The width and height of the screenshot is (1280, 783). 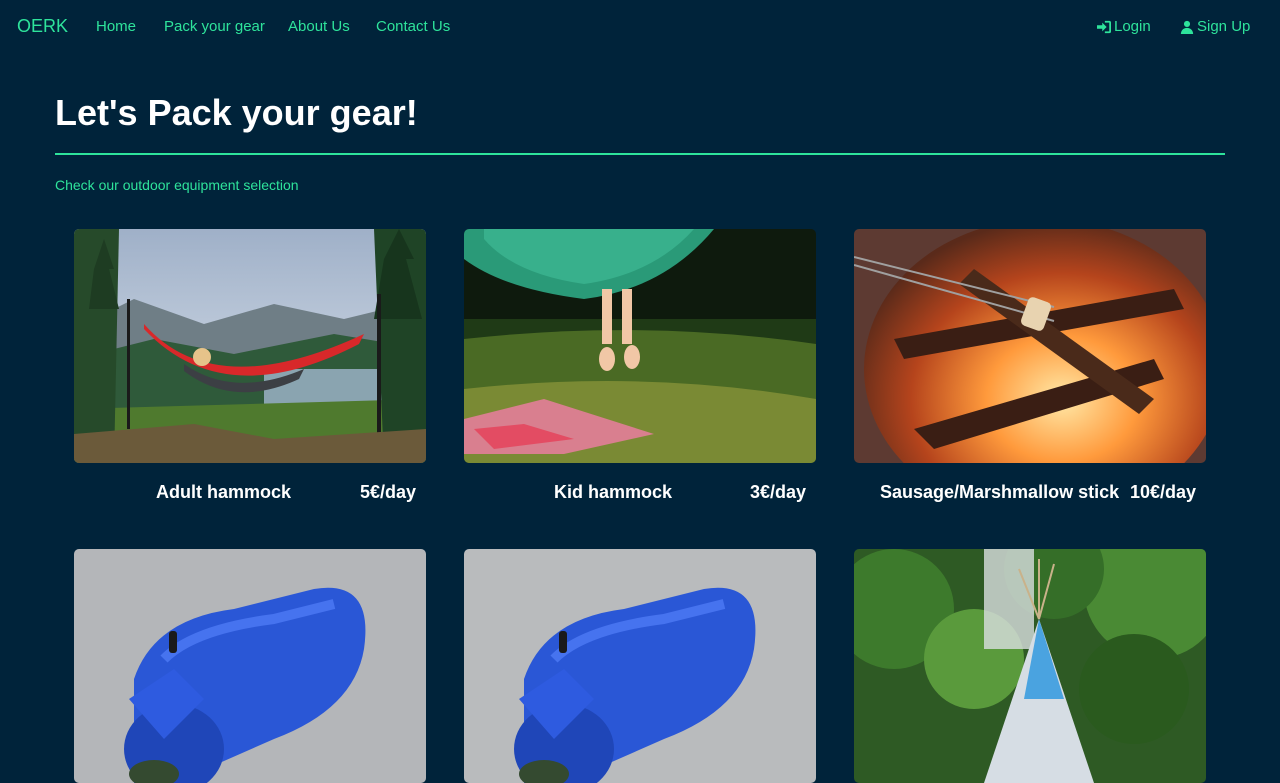 I want to click on product-image-sausage-marshmallow-stick, so click(x=1030, y=346).